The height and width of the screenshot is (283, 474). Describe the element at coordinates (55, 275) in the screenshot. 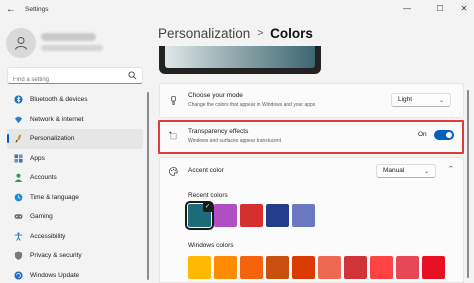

I see `sidebar-item-label: Windows Update` at that location.